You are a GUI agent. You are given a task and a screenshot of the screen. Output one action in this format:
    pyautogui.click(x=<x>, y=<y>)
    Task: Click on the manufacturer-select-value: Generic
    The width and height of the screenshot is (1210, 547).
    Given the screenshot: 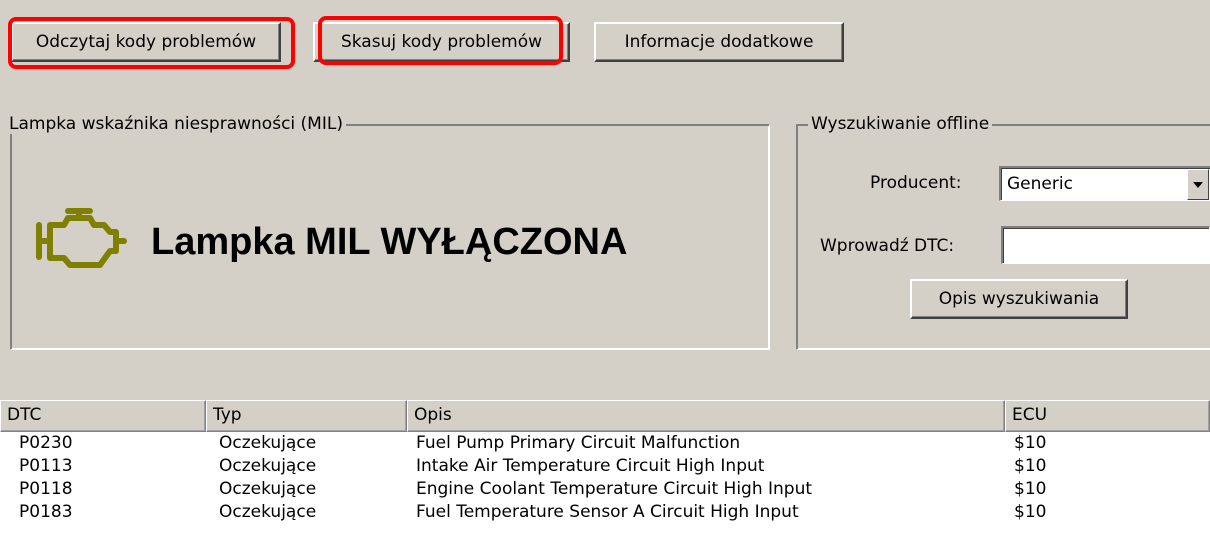 What is the action you would take?
    pyautogui.click(x=1040, y=184)
    